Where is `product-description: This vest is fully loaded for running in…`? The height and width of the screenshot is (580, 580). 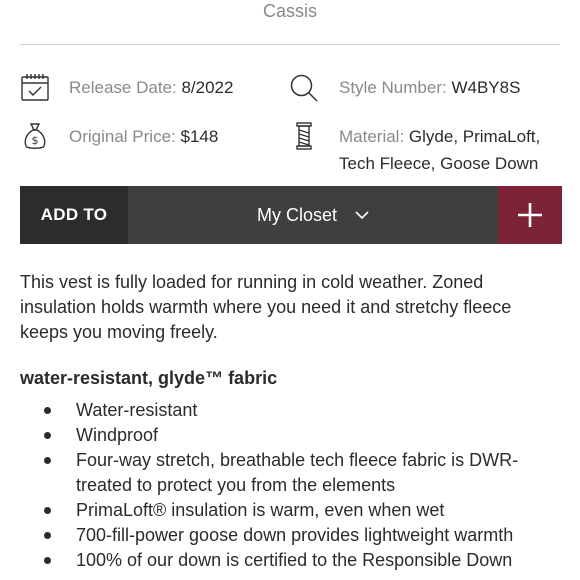
product-description: This vest is fully loaded for running in… is located at coordinates (266, 307).